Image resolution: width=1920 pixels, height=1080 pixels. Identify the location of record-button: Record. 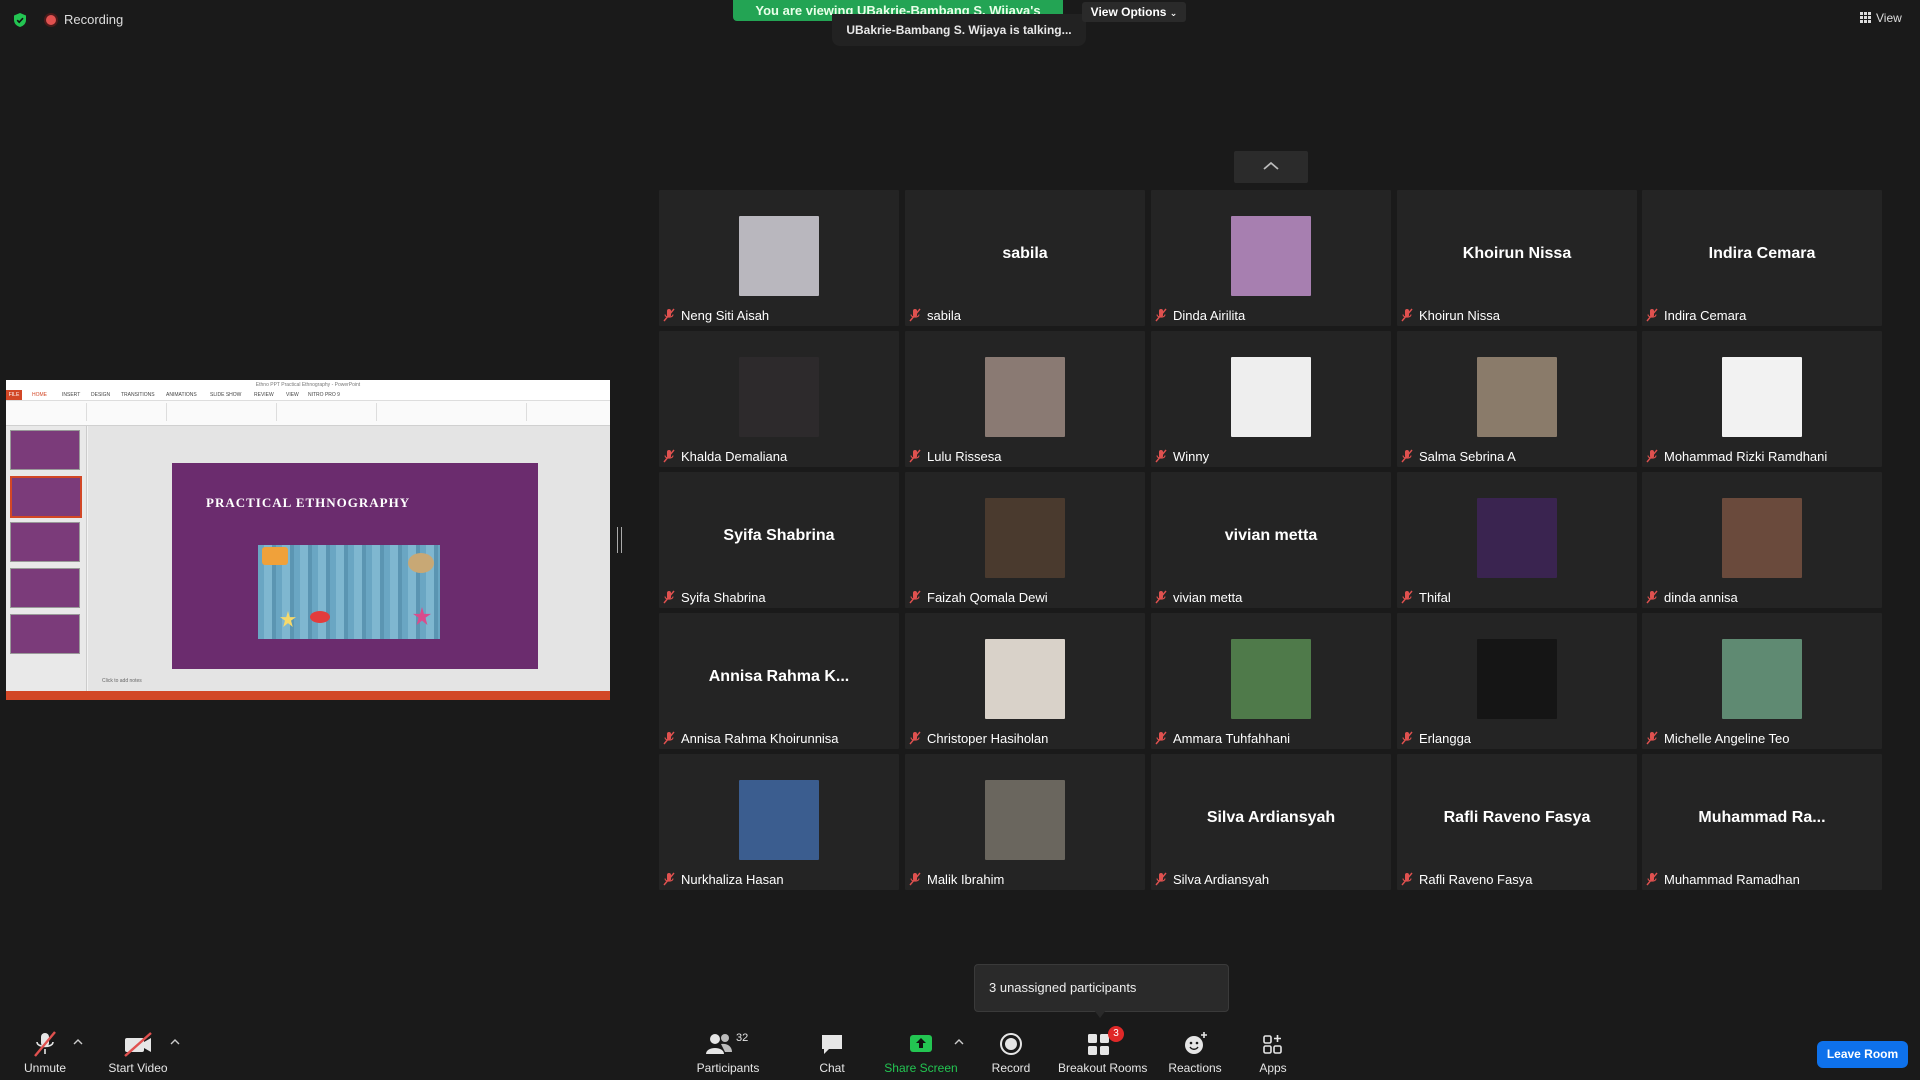
(1011, 1052).